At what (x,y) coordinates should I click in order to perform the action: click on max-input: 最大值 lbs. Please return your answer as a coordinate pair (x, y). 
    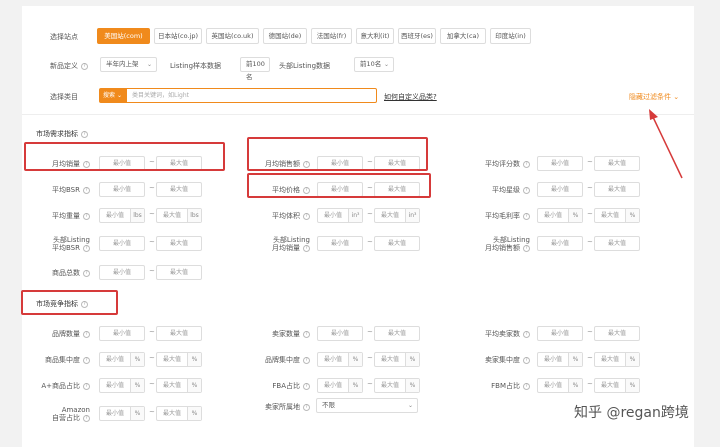
    Looking at the image, I should click on (179, 215).